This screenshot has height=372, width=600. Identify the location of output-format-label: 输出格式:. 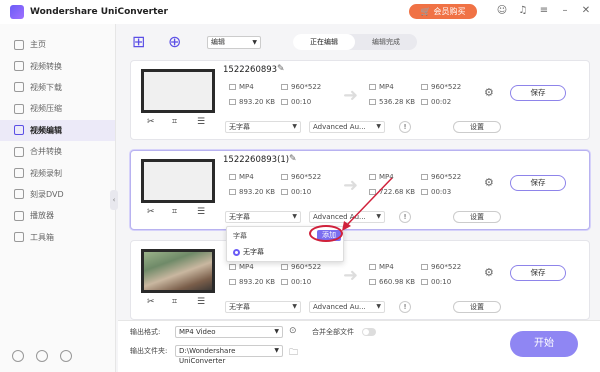
(145, 332).